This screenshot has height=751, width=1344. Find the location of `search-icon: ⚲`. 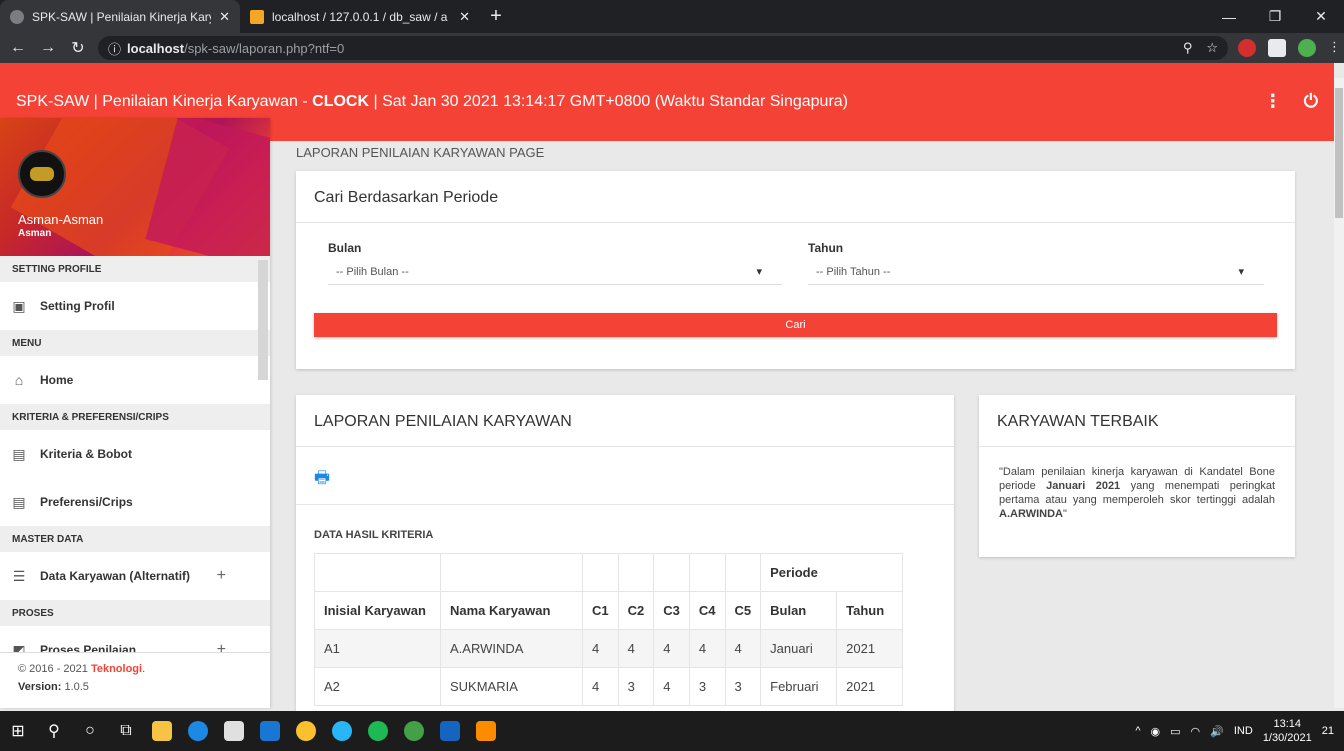

search-icon: ⚲ is located at coordinates (54, 731).